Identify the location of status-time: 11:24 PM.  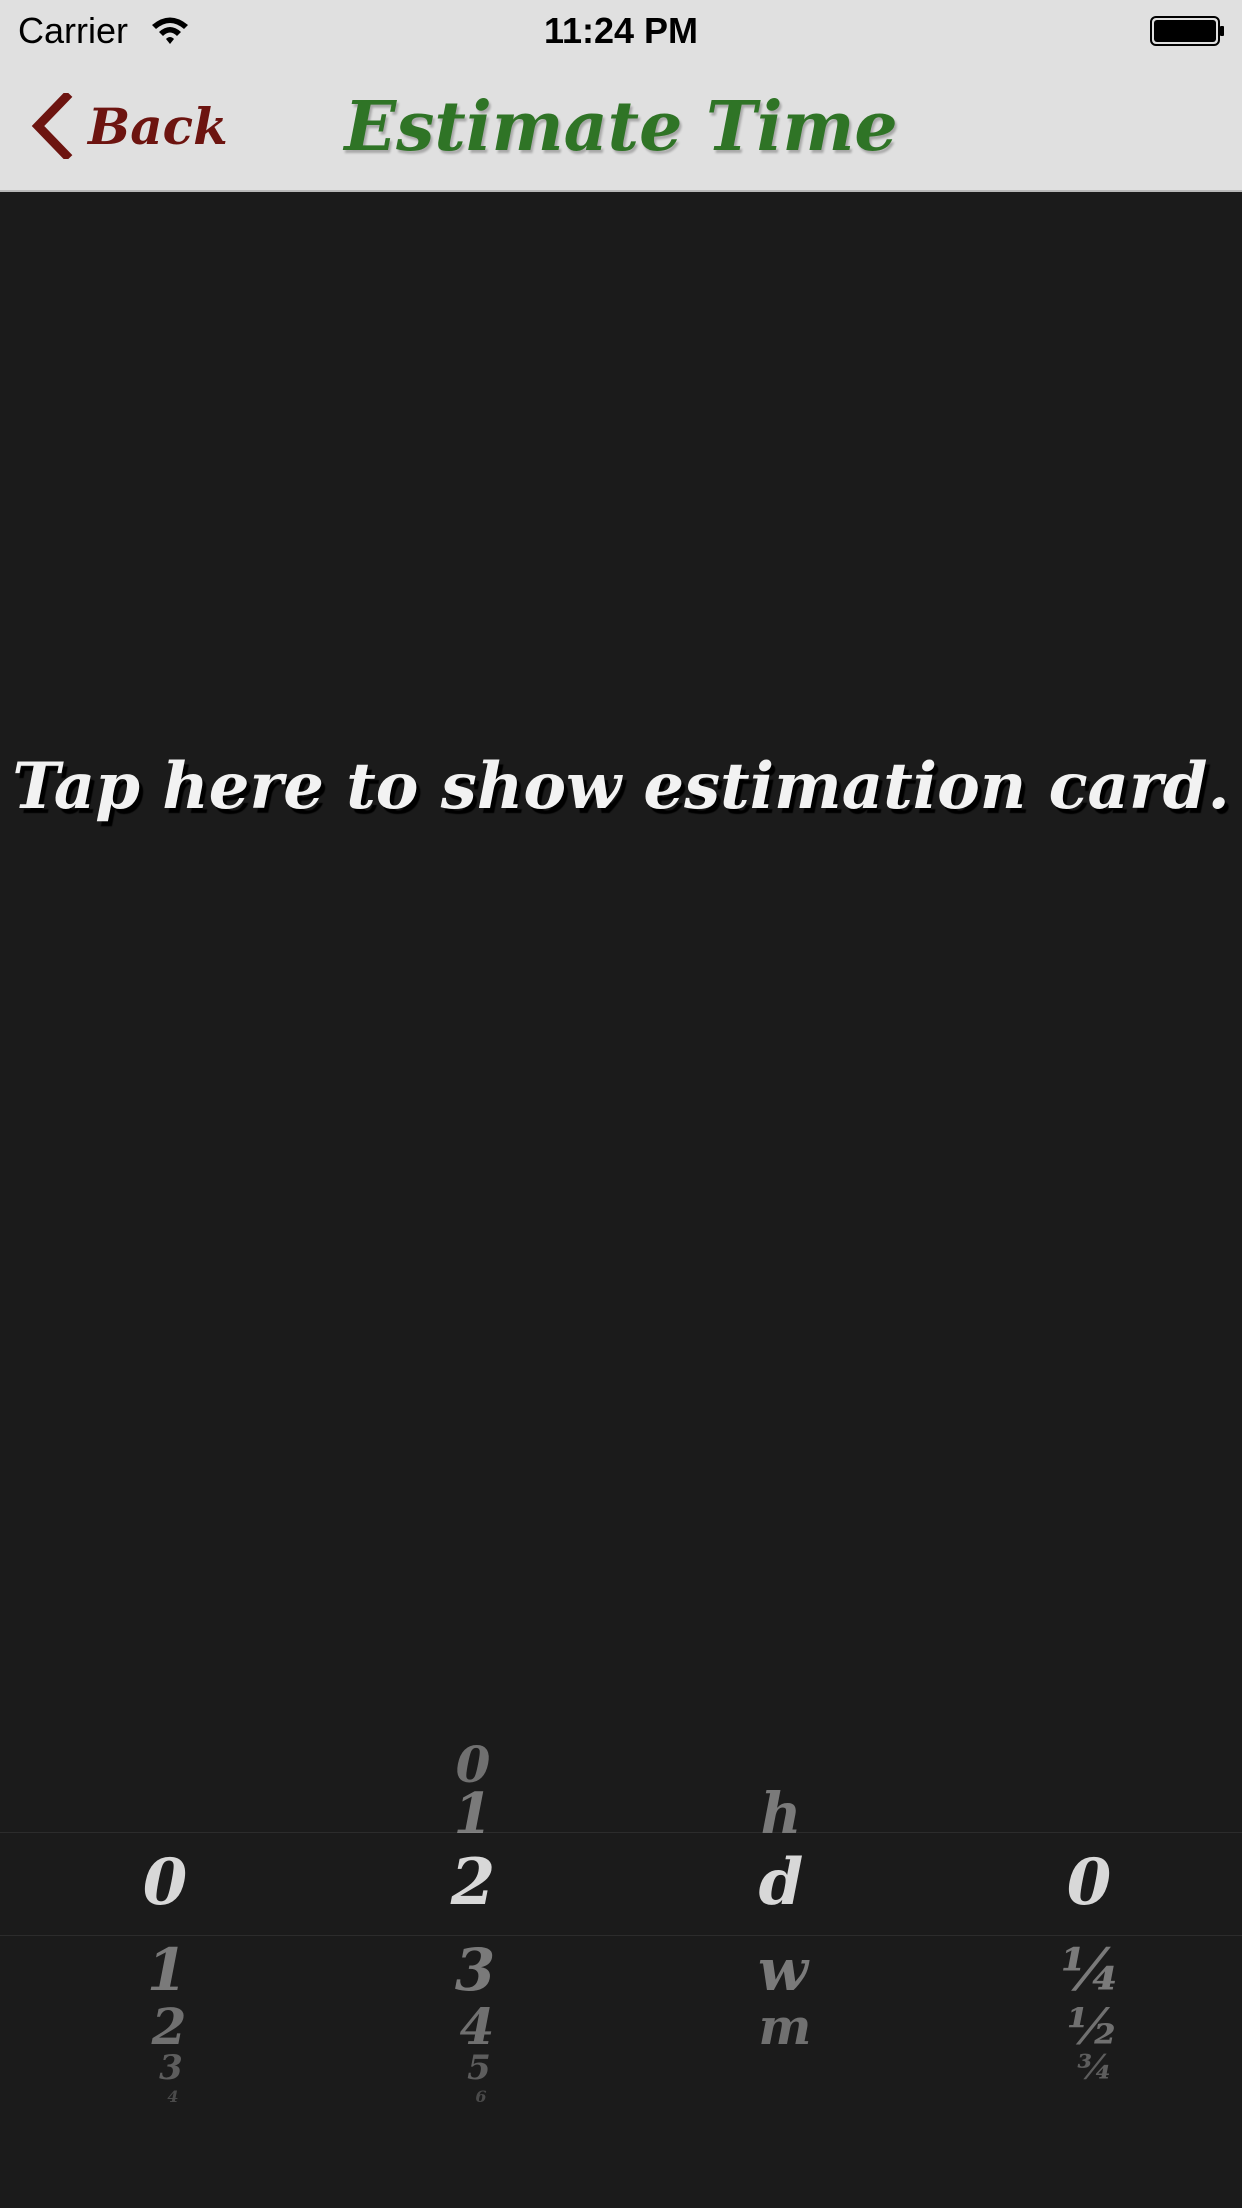
(621, 30).